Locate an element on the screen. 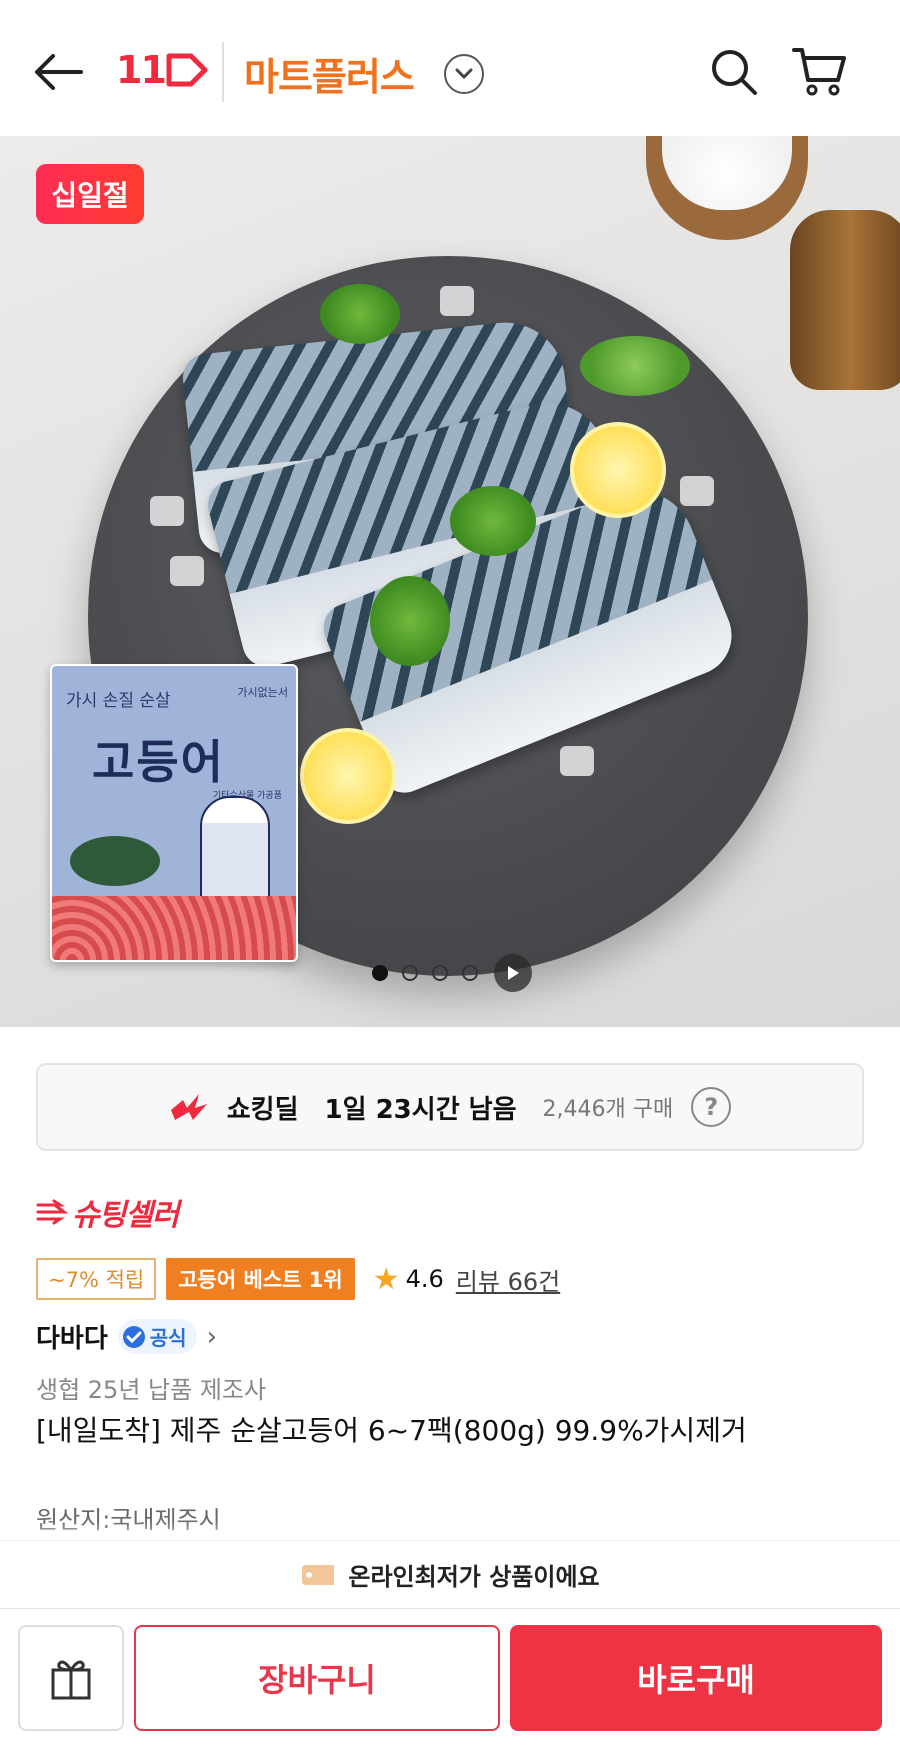  deal-remaining-time: 1일 23시간 남음 is located at coordinates (420, 1109).